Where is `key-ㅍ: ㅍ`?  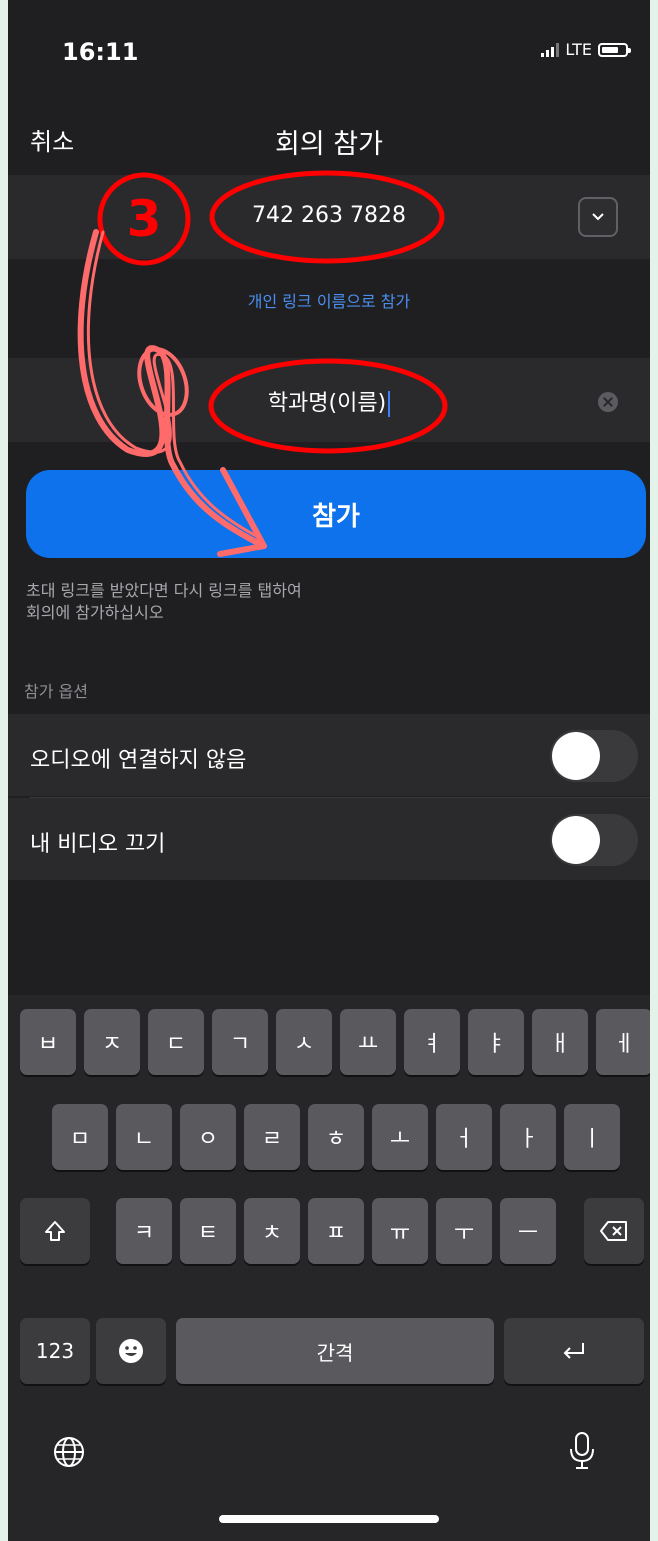 key-ㅍ: ㅍ is located at coordinates (336, 1231).